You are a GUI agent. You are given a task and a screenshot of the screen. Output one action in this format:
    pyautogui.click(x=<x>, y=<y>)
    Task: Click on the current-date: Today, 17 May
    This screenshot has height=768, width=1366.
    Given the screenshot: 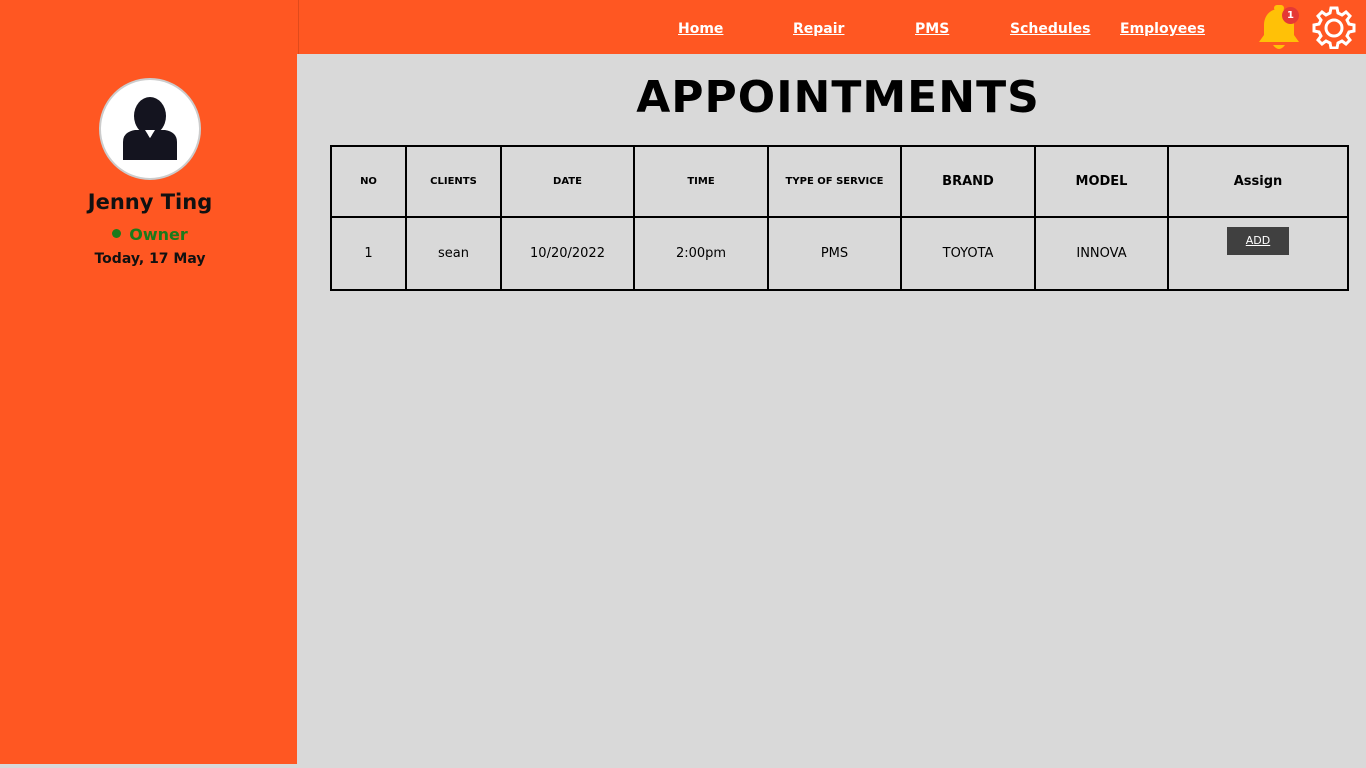 What is the action you would take?
    pyautogui.click(x=150, y=259)
    